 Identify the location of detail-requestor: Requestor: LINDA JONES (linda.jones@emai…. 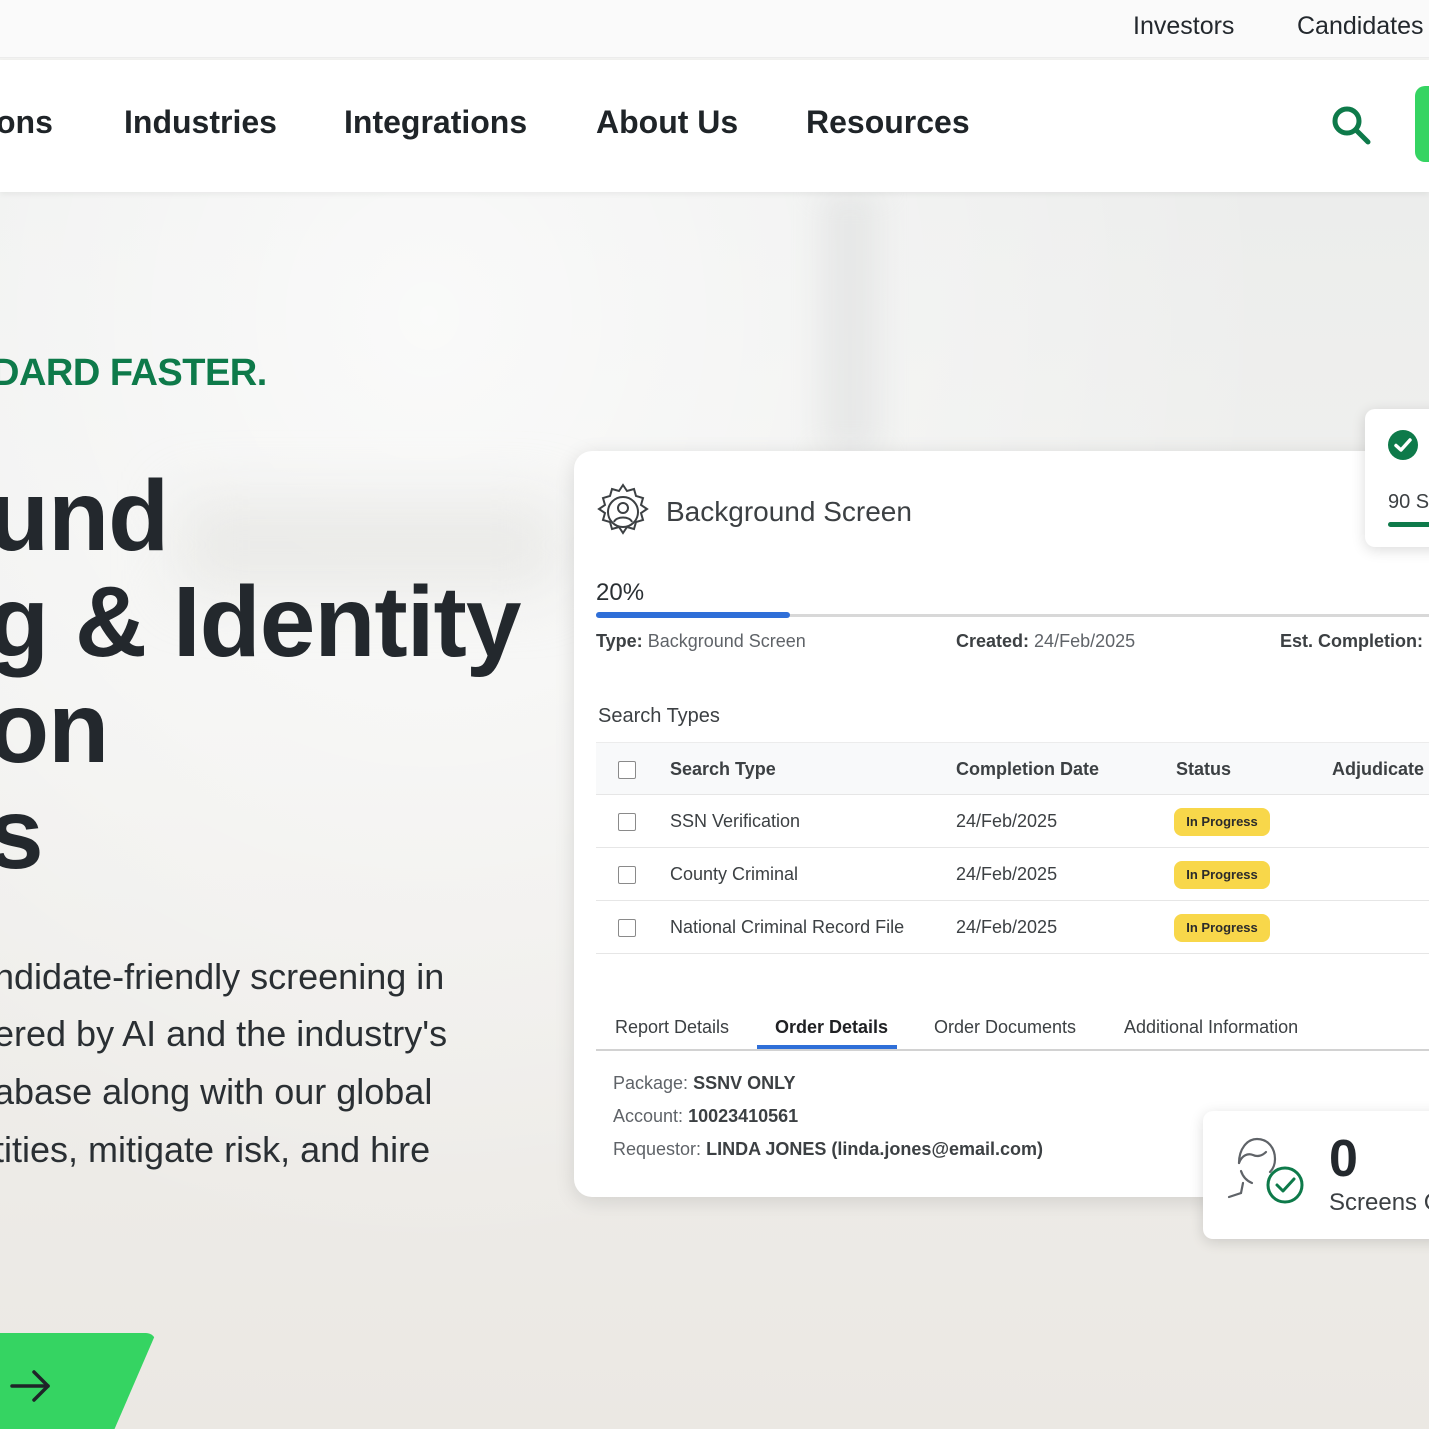
(828, 1149).